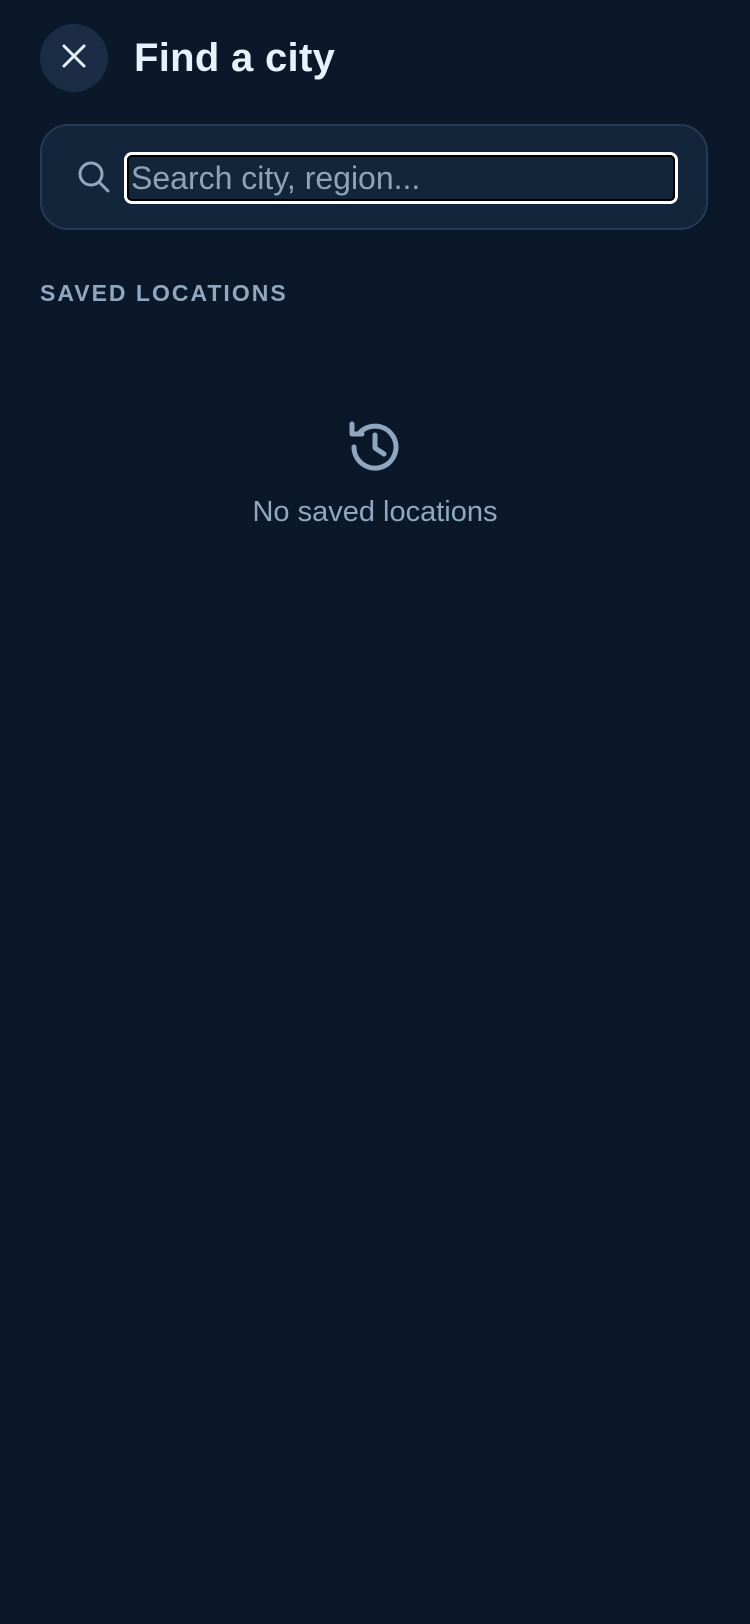 The width and height of the screenshot is (750, 1624). Describe the element at coordinates (235, 57) in the screenshot. I see `page-title: Find a city` at that location.